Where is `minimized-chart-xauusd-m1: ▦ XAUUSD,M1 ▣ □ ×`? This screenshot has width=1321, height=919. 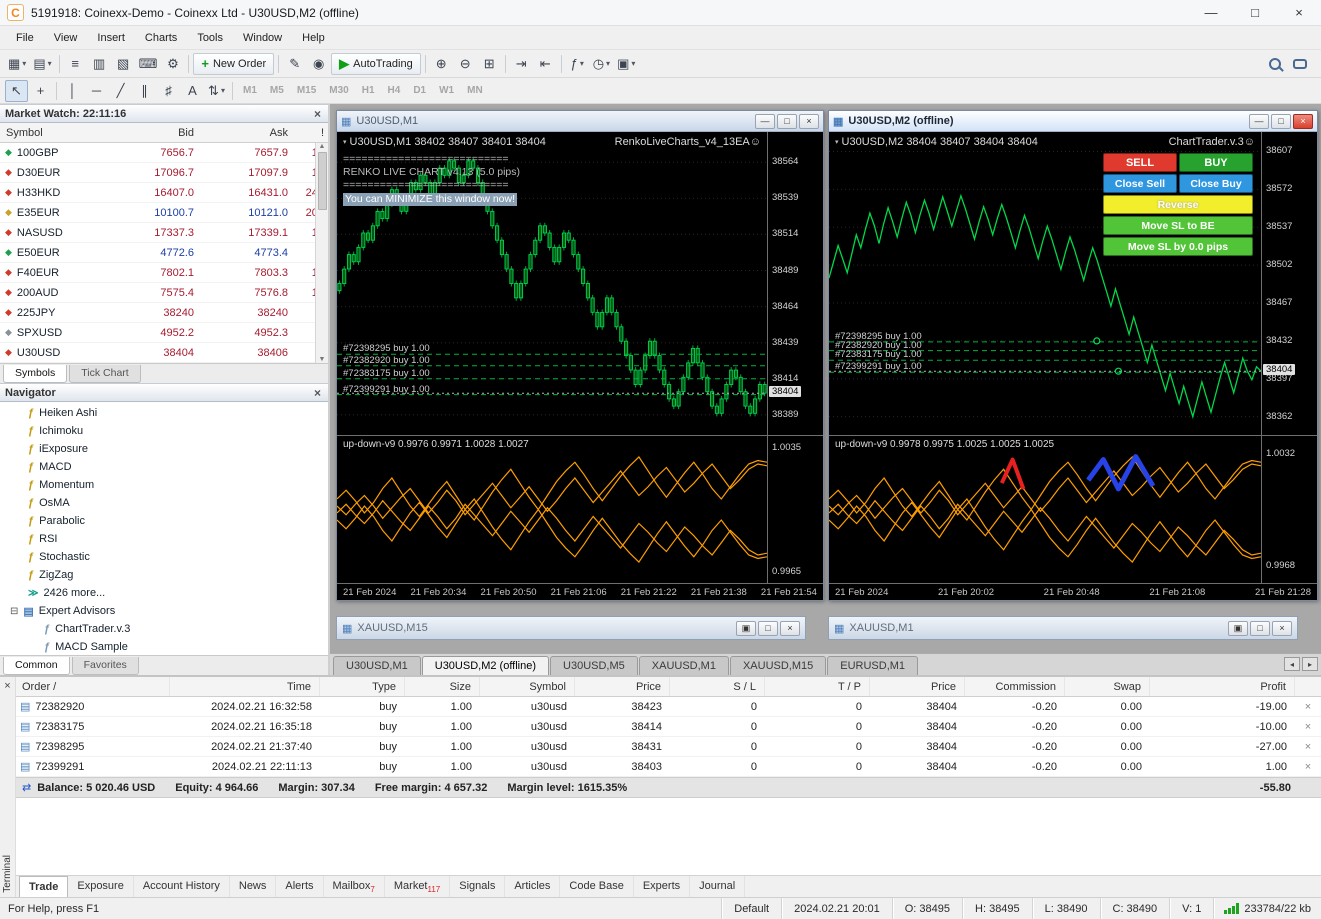
minimized-chart-xauusd-m1: ▦ XAUUSD,M1 ▣ □ × is located at coordinates (1063, 628).